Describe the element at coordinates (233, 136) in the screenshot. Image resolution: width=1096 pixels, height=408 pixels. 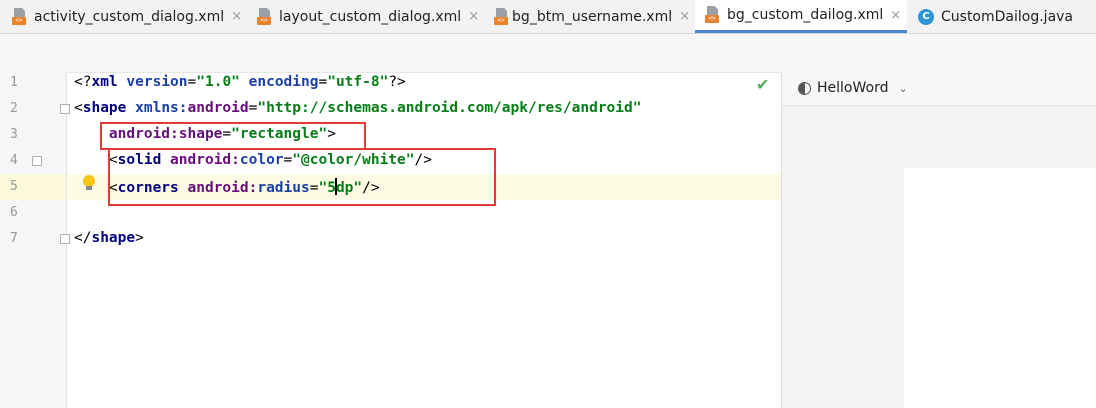
I see `highlight-box-shape-attr` at that location.